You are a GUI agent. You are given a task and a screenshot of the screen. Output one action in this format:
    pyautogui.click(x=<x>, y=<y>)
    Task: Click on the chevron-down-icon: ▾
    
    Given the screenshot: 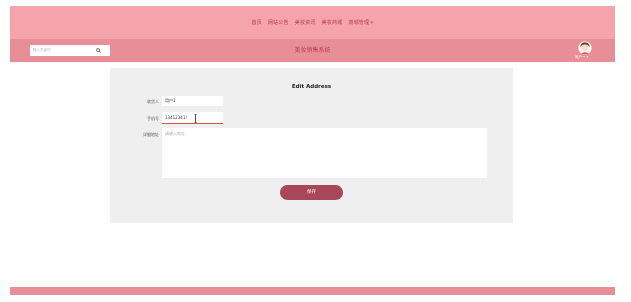 What is the action you would take?
    pyautogui.click(x=587, y=57)
    